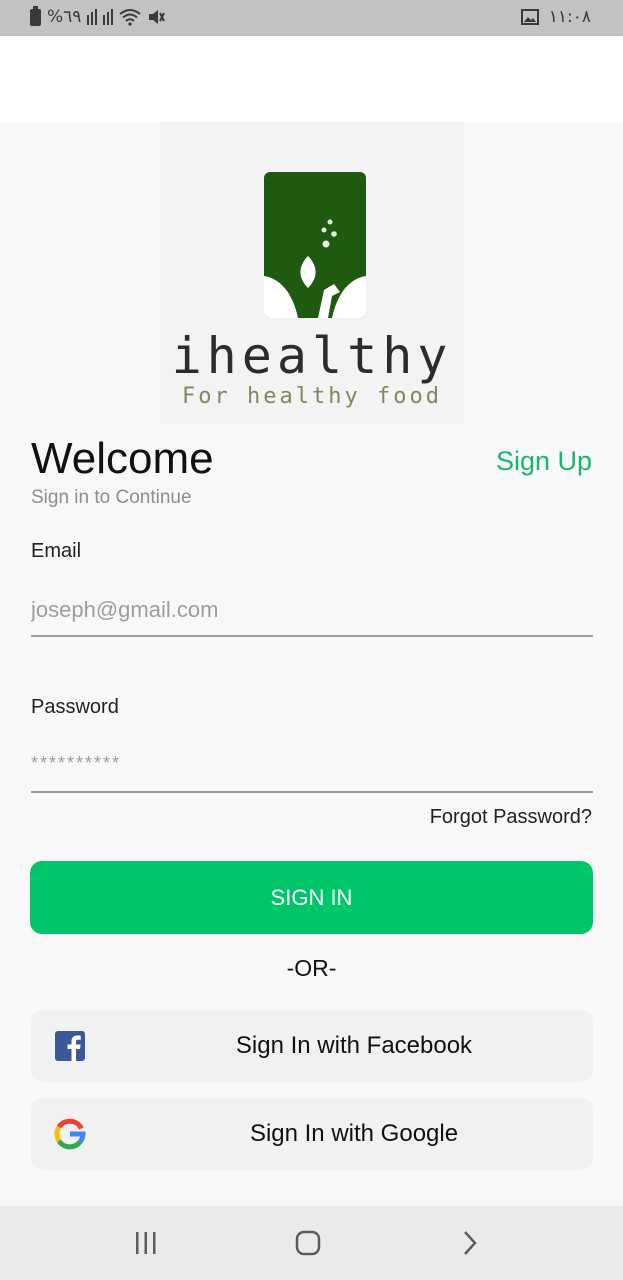 This screenshot has height=1280, width=623. What do you see at coordinates (70, 1046) in the screenshot?
I see `facebook-icon` at bounding box center [70, 1046].